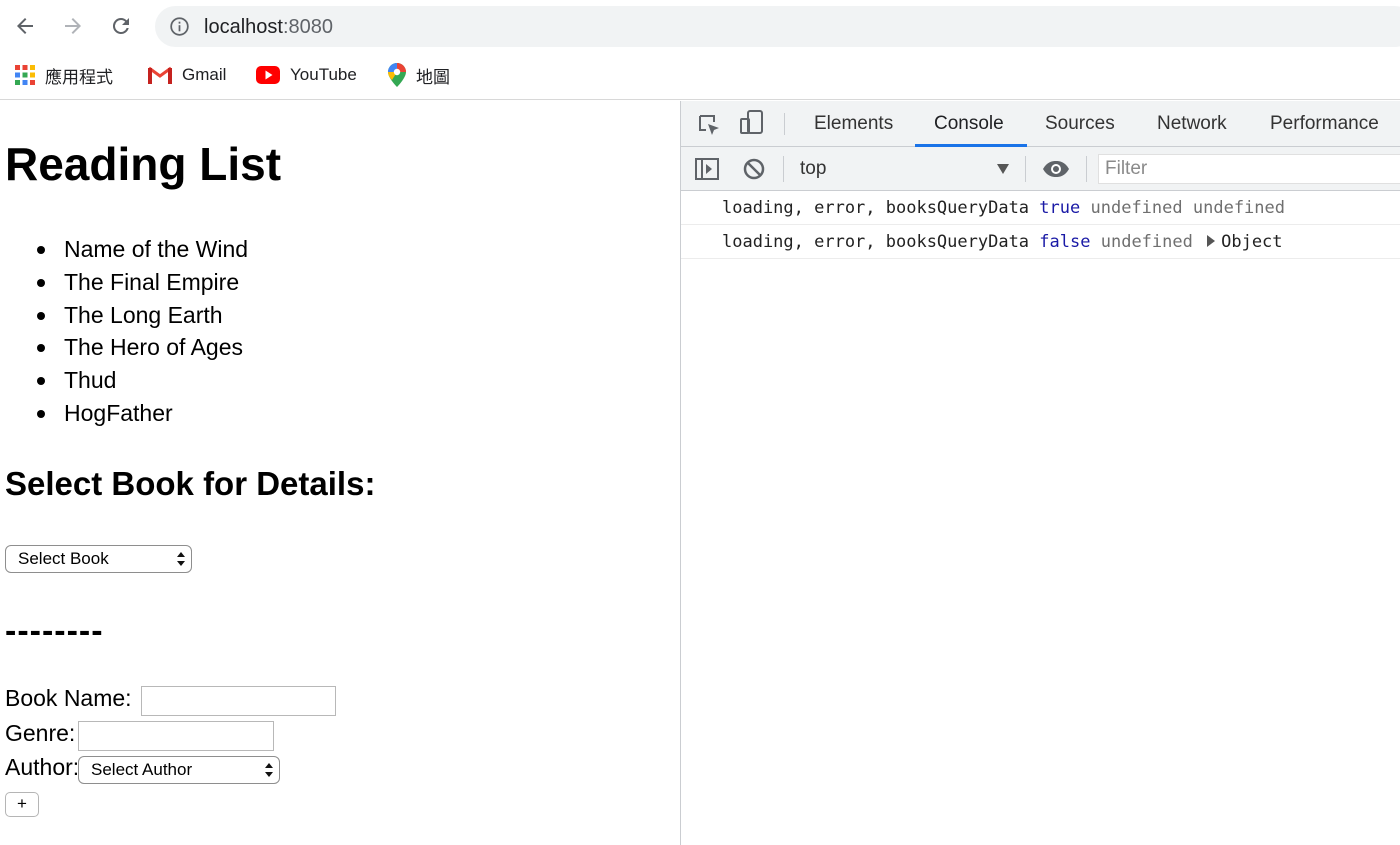 This screenshot has width=1400, height=845. Describe the element at coordinates (700, 76) in the screenshot. I see `bookmarks-bar: 應用程式 Gmail YouTube 地圖` at that location.